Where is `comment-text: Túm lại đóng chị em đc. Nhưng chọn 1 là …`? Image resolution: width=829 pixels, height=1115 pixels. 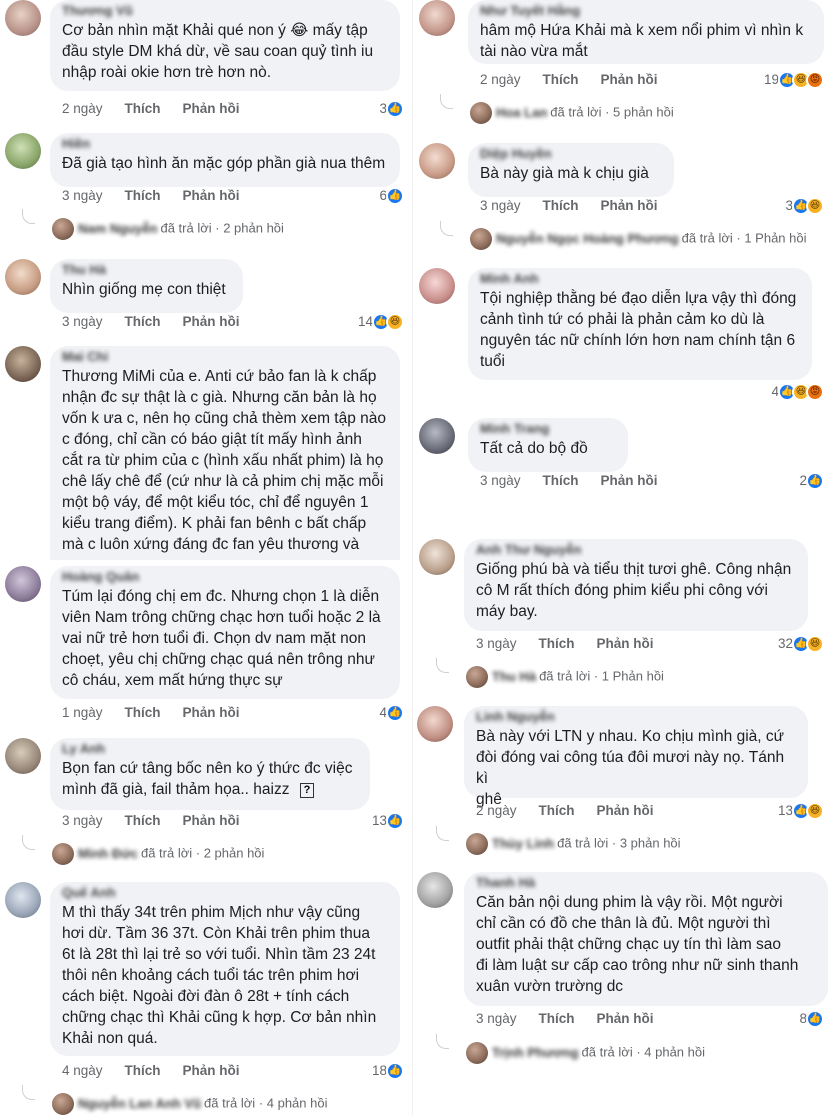 comment-text: Túm lại đóng chị em đc. Nhưng chọn 1 là … is located at coordinates (221, 638).